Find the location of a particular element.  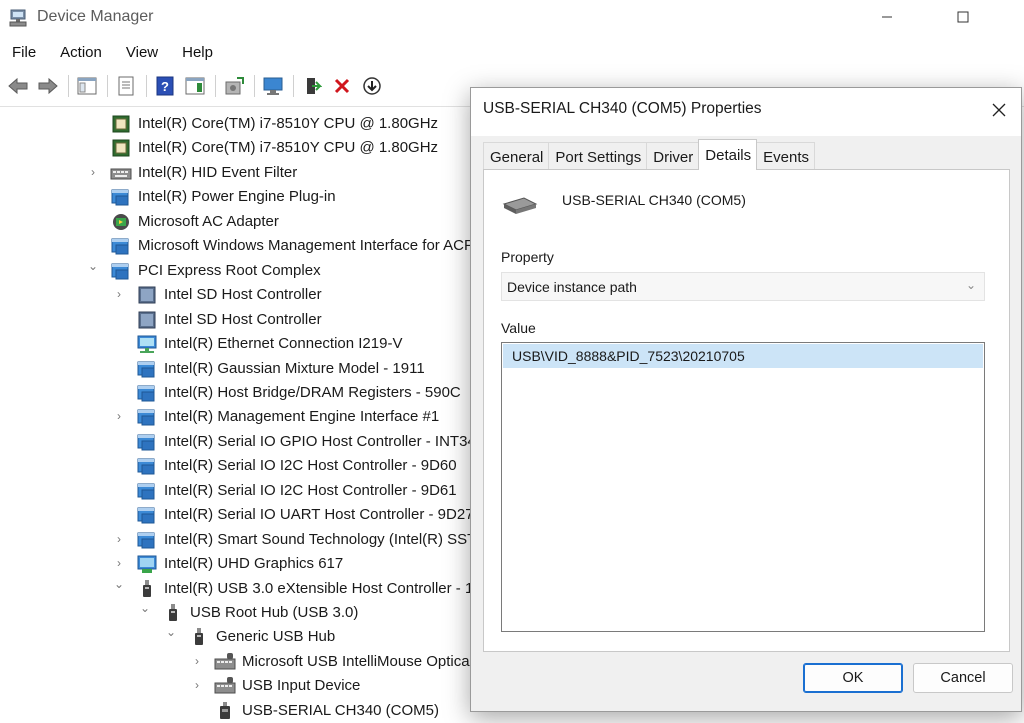

window-title: Device Manager is located at coordinates (95, 16).